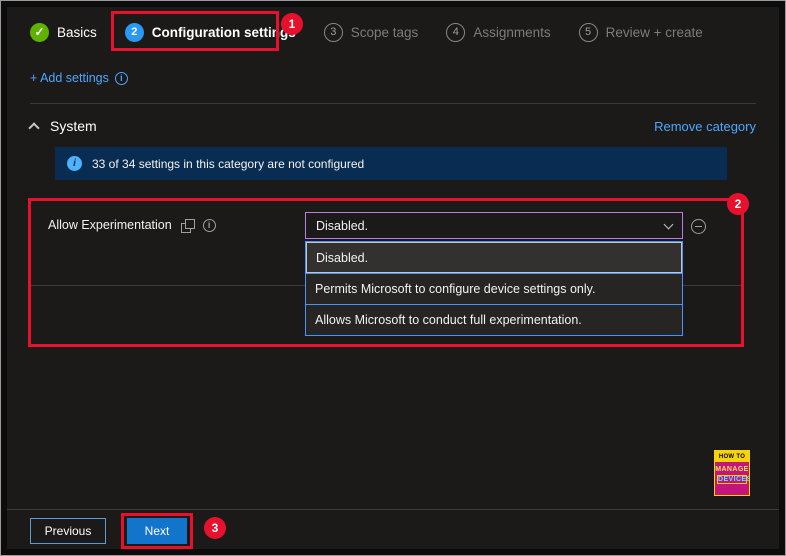 The image size is (786, 556). What do you see at coordinates (187, 225) in the screenshot?
I see `copy-icon` at bounding box center [187, 225].